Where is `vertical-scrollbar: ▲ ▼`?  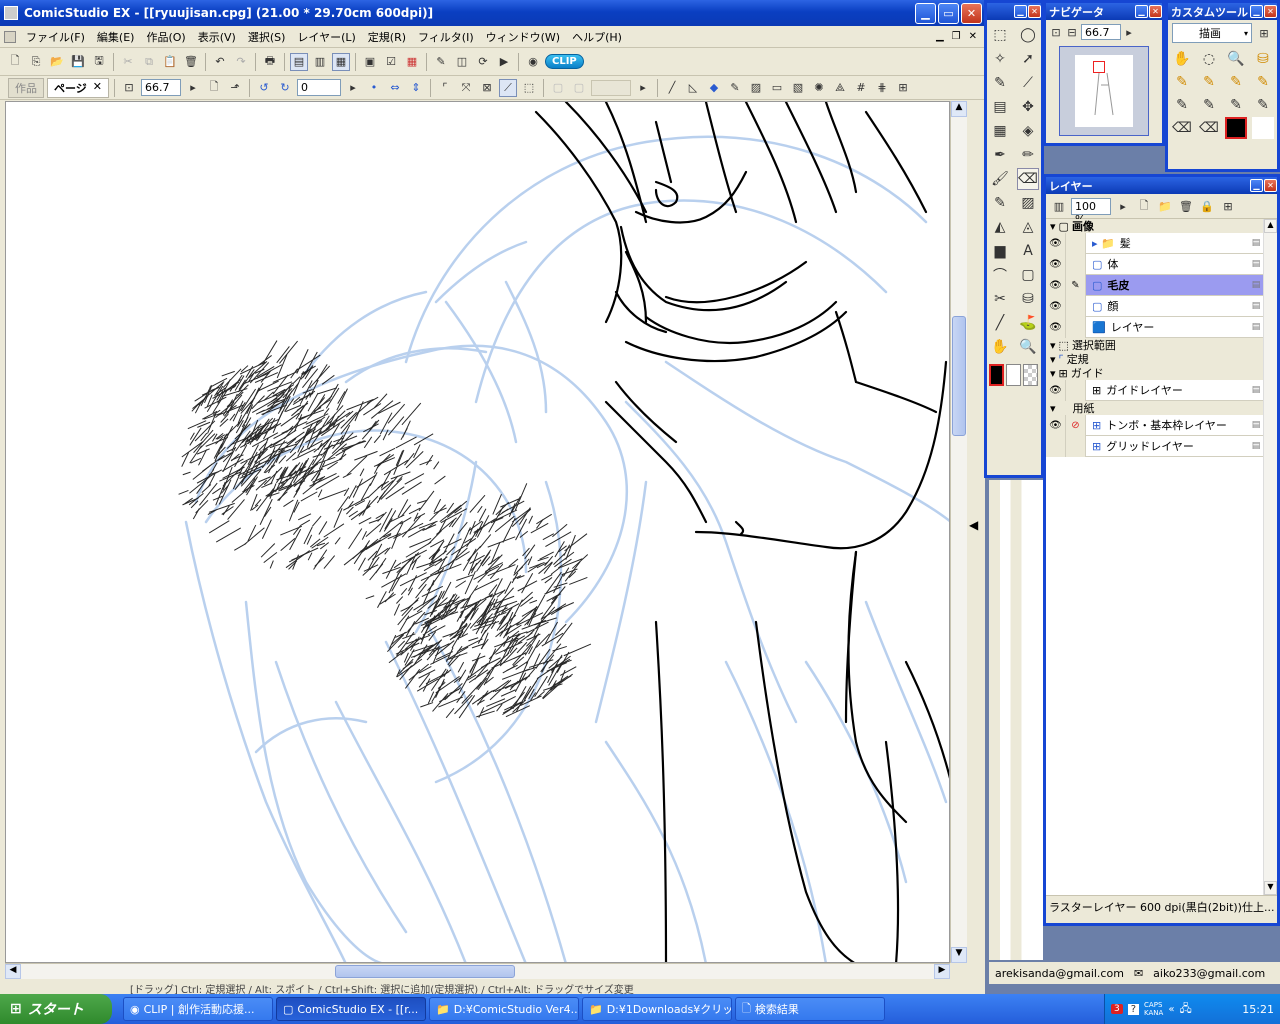
vertical-scrollbar: ▲ ▼ is located at coordinates (958, 532).